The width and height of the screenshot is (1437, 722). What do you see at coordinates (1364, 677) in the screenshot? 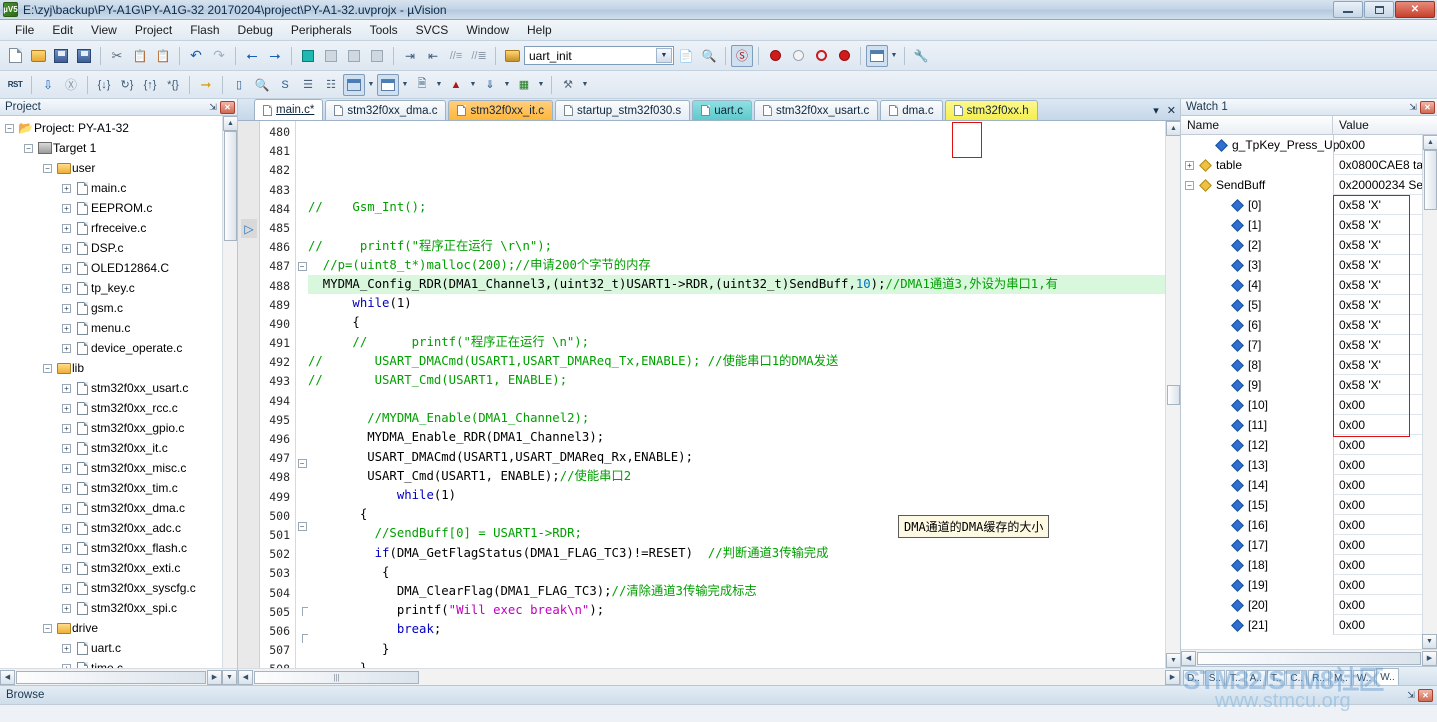
I see `watch-bottom-tab: W..` at bounding box center [1364, 677].